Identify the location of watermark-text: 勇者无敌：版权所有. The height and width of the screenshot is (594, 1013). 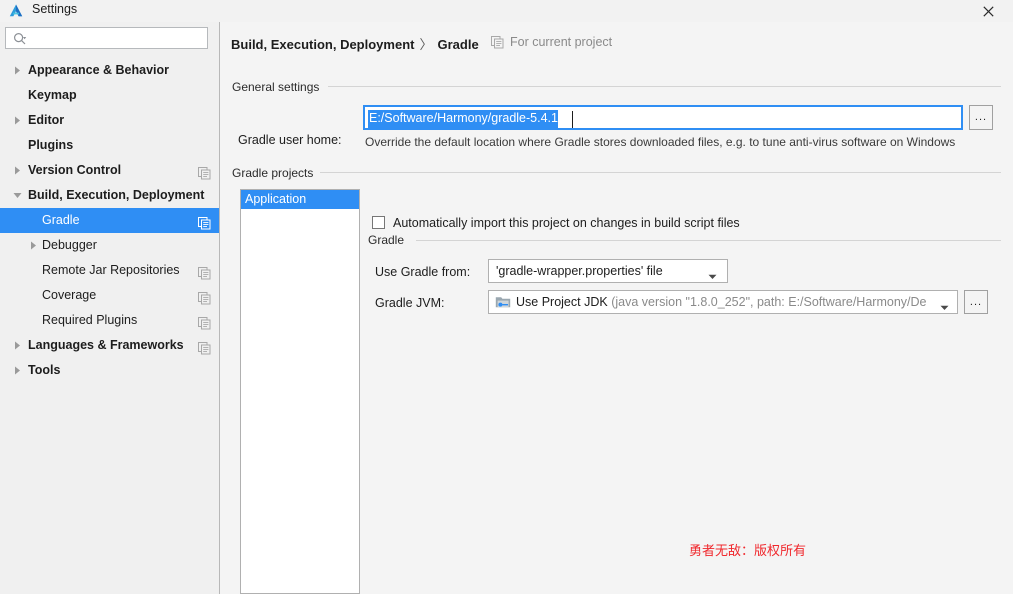
(748, 550).